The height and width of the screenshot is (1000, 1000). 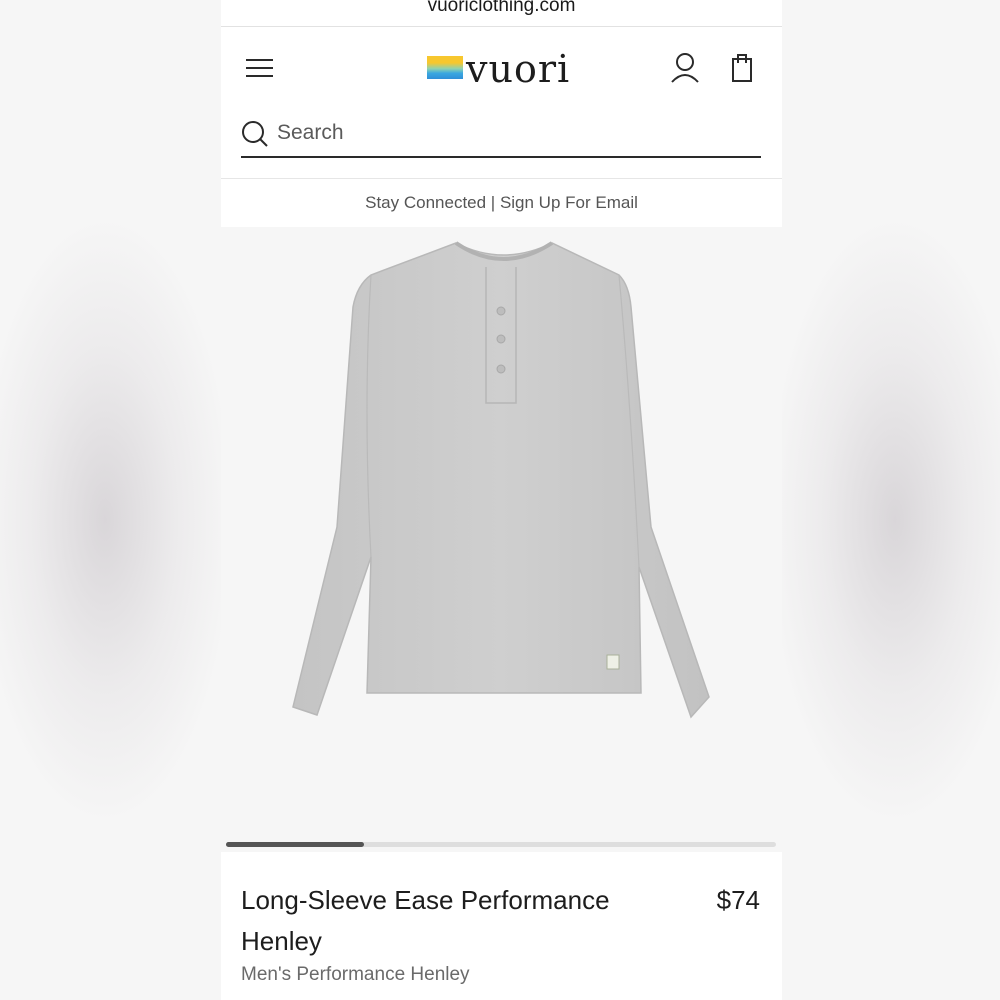 What do you see at coordinates (501, 203) in the screenshot?
I see `email-signup-banner: Stay Connected | Sign Up For Email` at bounding box center [501, 203].